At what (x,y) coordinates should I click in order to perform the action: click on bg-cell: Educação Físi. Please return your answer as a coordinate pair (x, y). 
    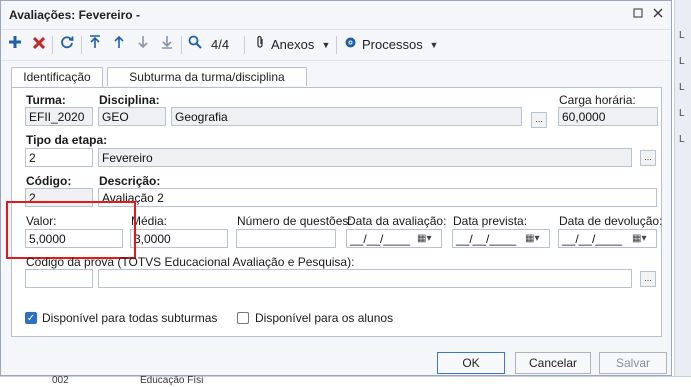
    Looking at the image, I should click on (172, 380).